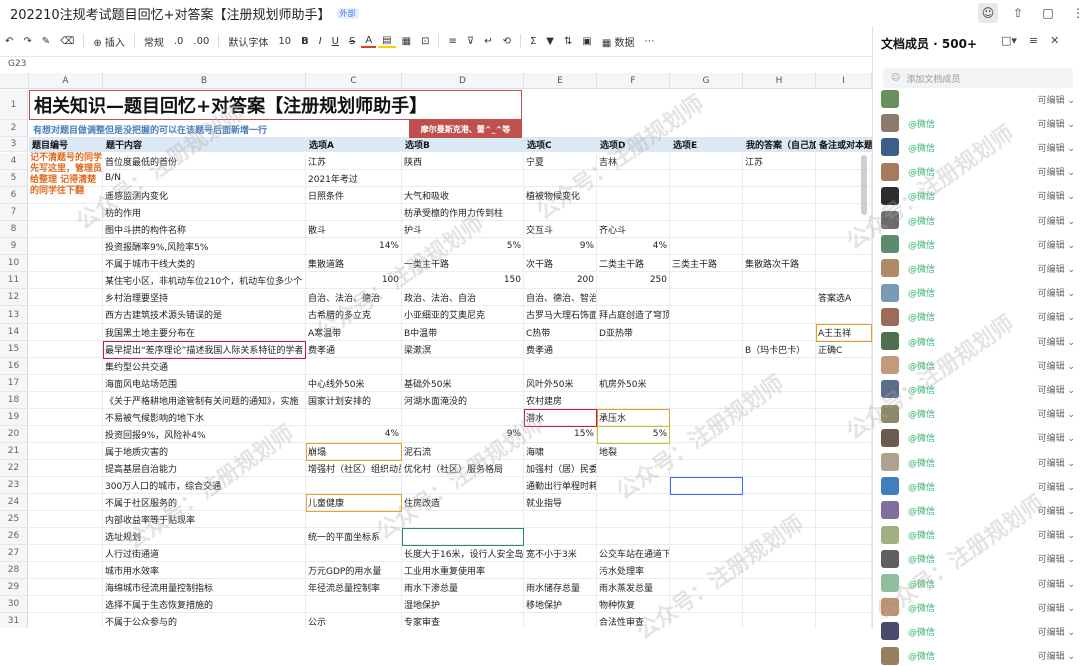 This screenshot has width=1080, height=666. Describe the element at coordinates (633, 246) in the screenshot. I see `table-cell: 4%` at that location.